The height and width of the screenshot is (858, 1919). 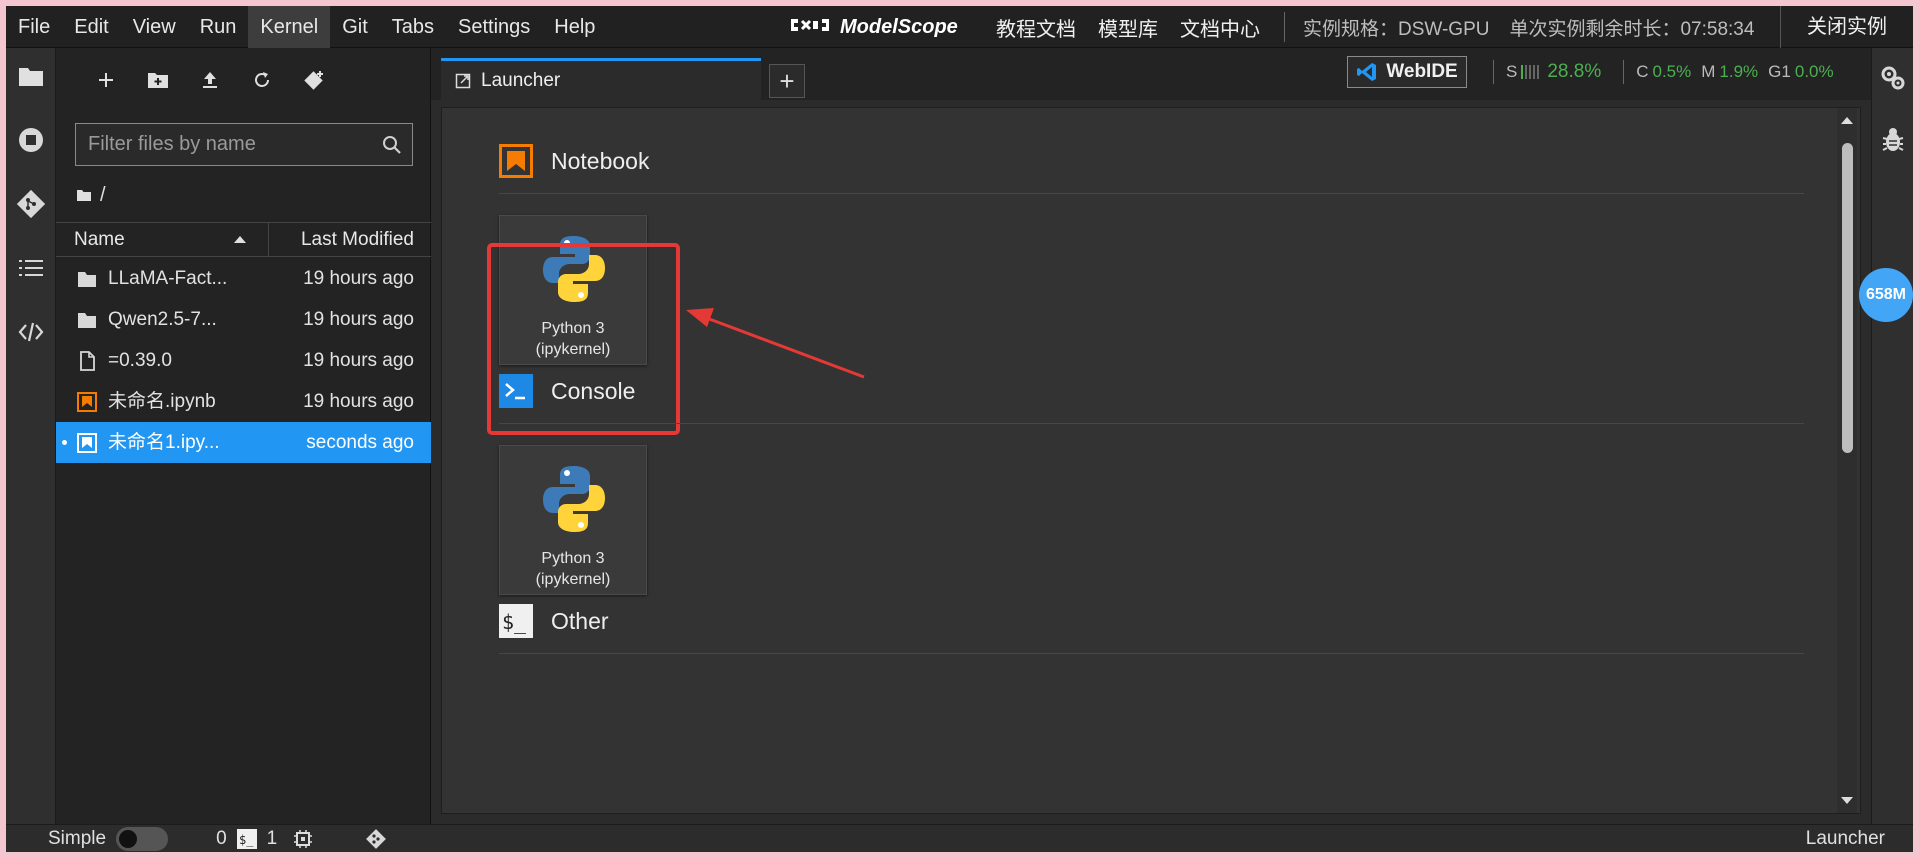 What do you see at coordinates (355, 27) in the screenshot?
I see `menu-git: Git` at bounding box center [355, 27].